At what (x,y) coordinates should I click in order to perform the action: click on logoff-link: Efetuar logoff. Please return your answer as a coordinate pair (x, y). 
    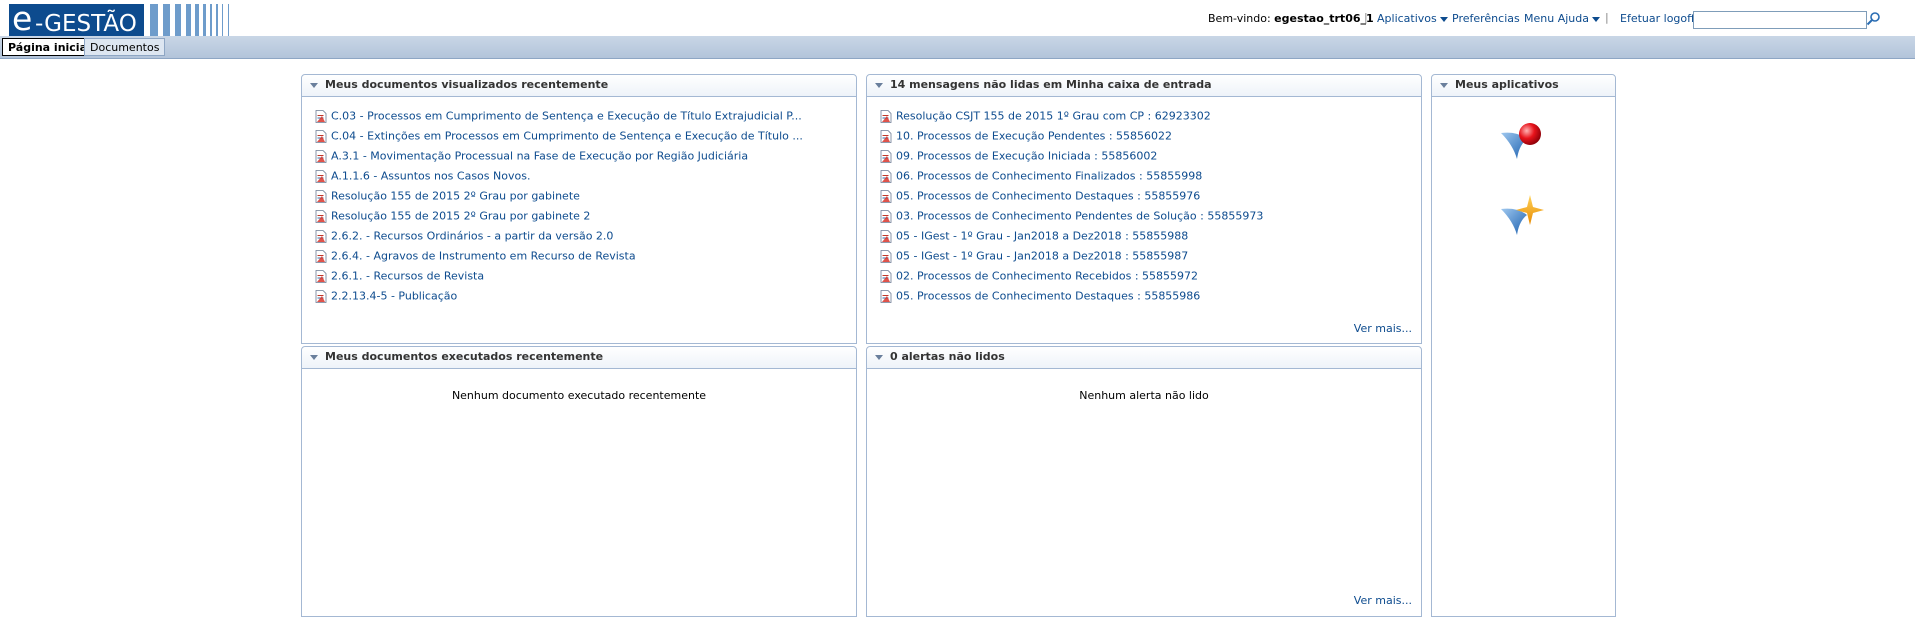
    Looking at the image, I should click on (1657, 18).